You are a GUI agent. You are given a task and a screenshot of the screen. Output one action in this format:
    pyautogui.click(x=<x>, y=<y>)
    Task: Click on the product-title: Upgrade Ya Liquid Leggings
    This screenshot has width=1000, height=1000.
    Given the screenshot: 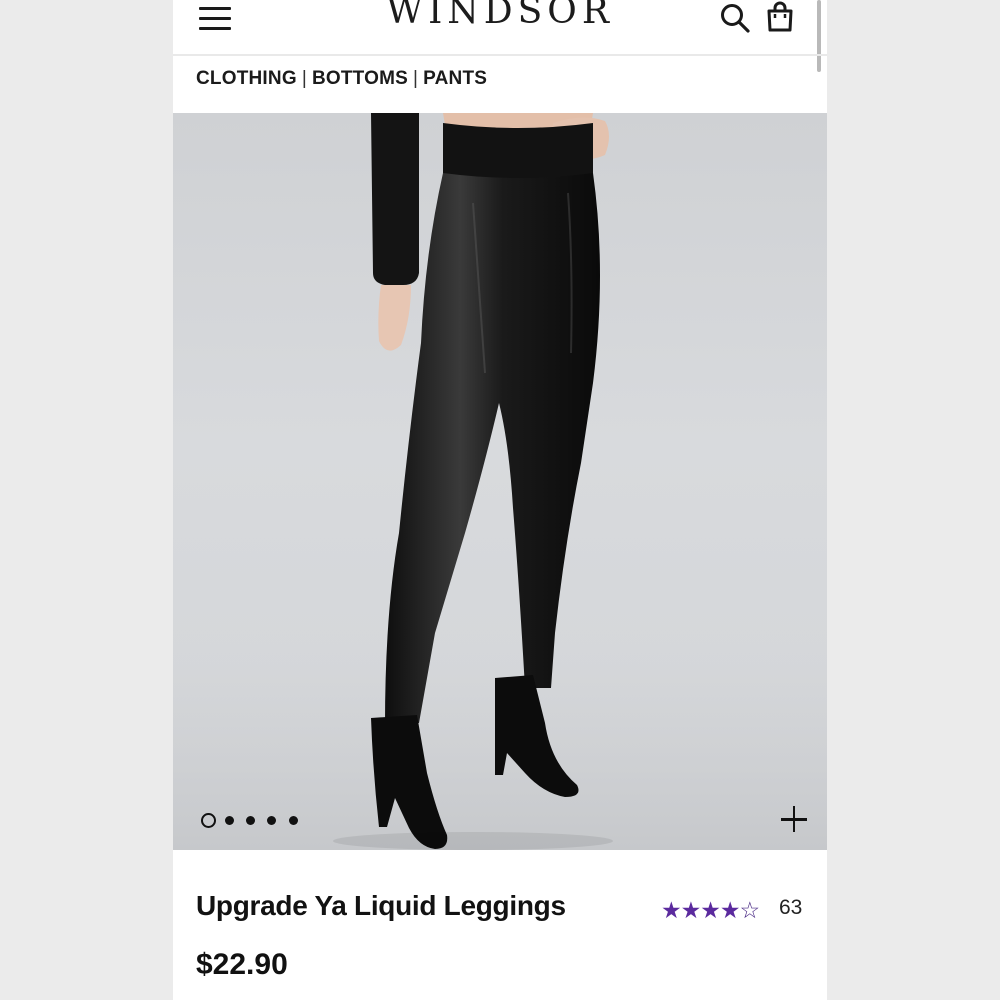 What is the action you would take?
    pyautogui.click(x=381, y=905)
    